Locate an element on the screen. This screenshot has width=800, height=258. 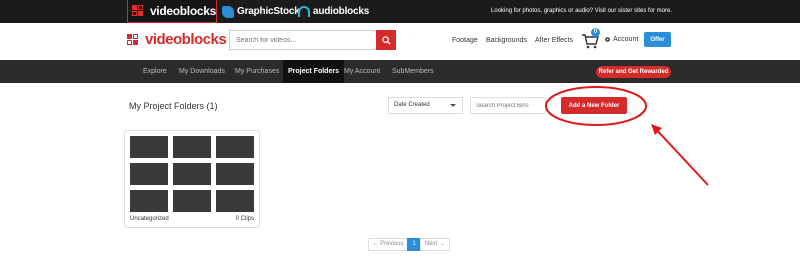
account-menu: Account is located at coordinates (621, 39).